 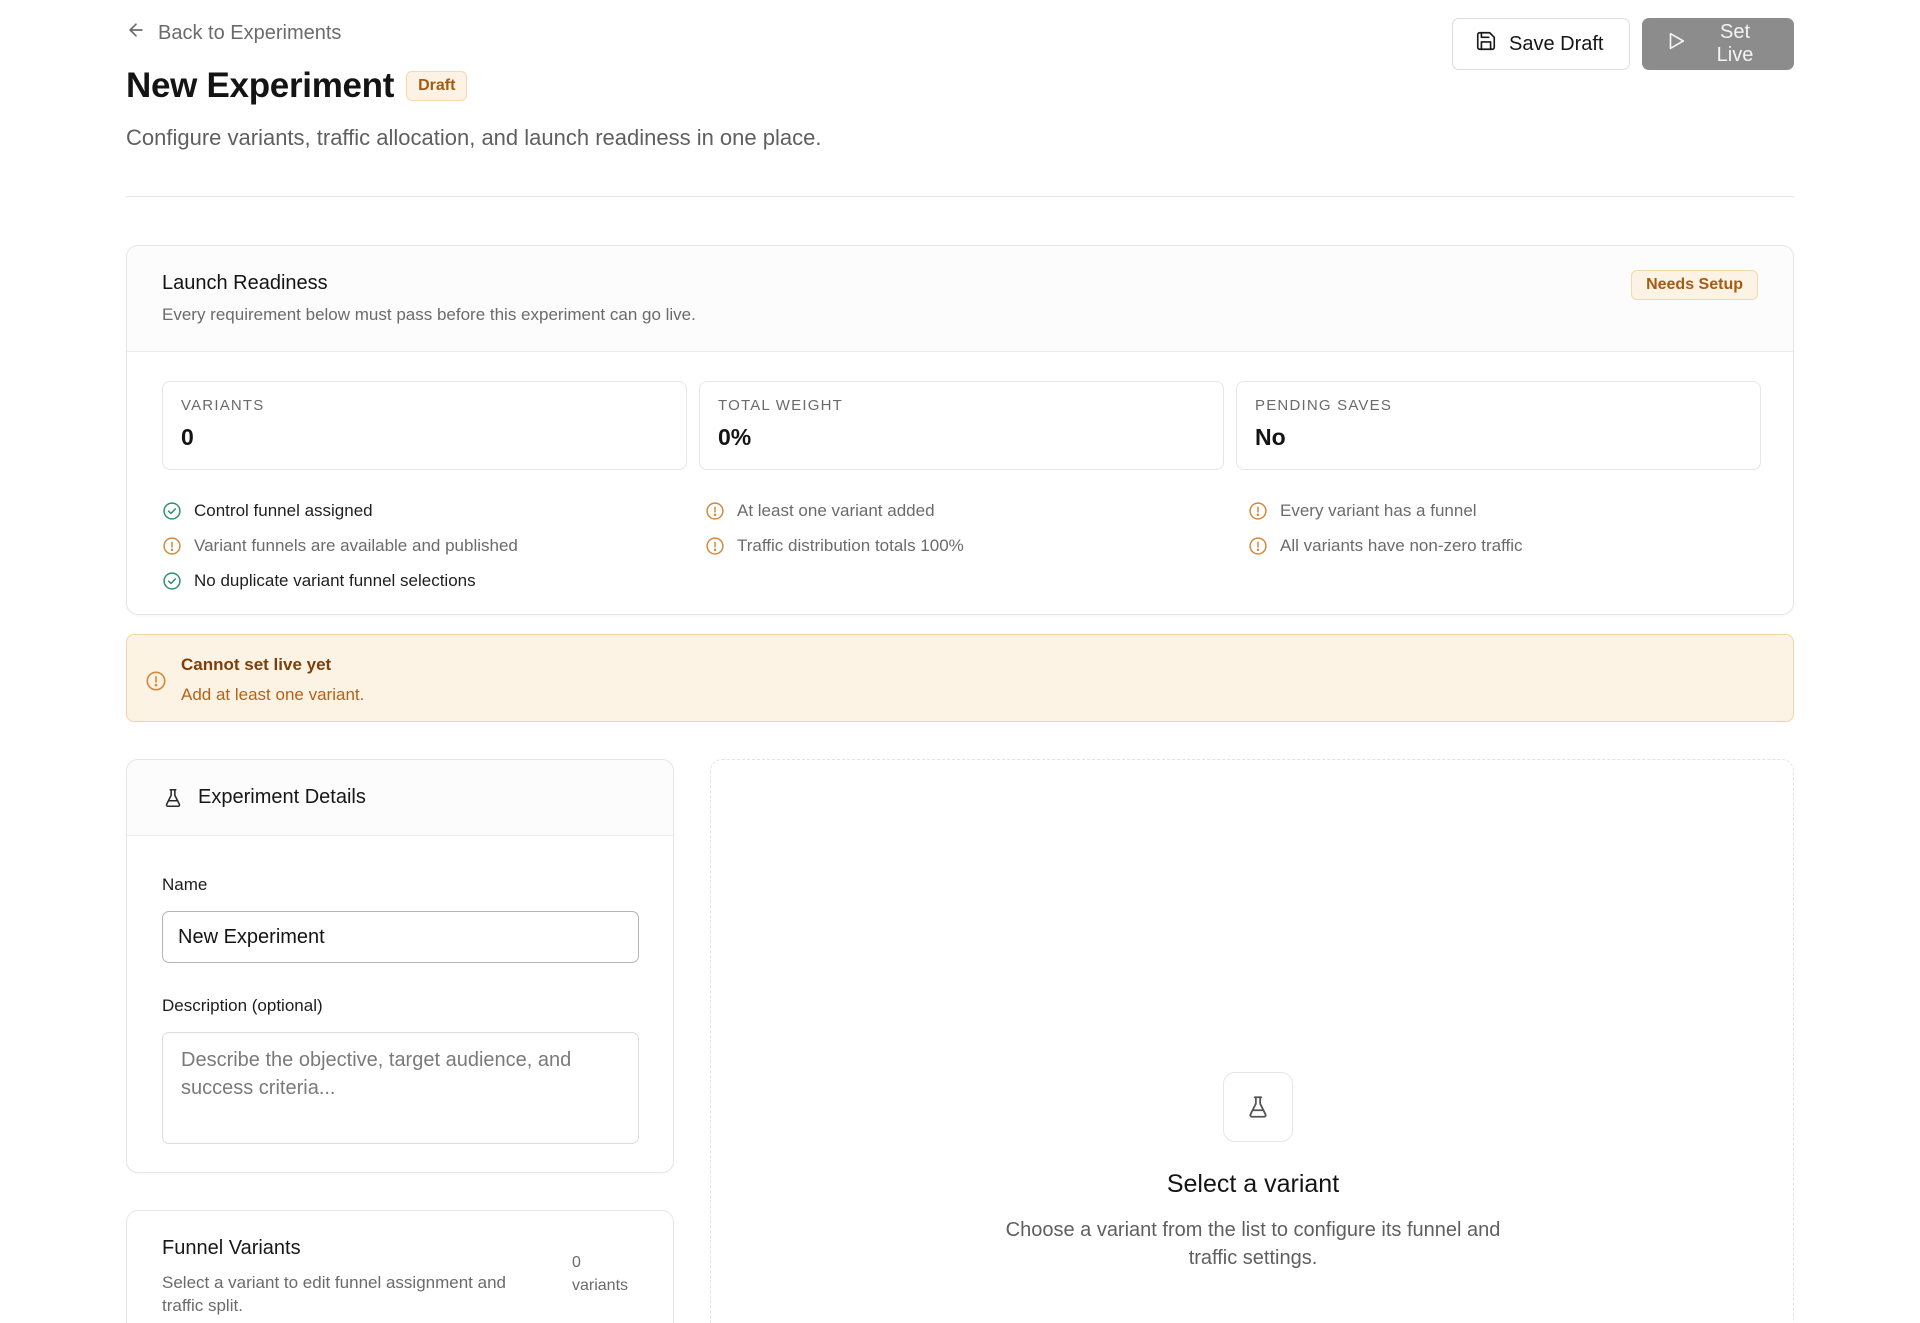 I want to click on status-badge: Draft, so click(x=437, y=86).